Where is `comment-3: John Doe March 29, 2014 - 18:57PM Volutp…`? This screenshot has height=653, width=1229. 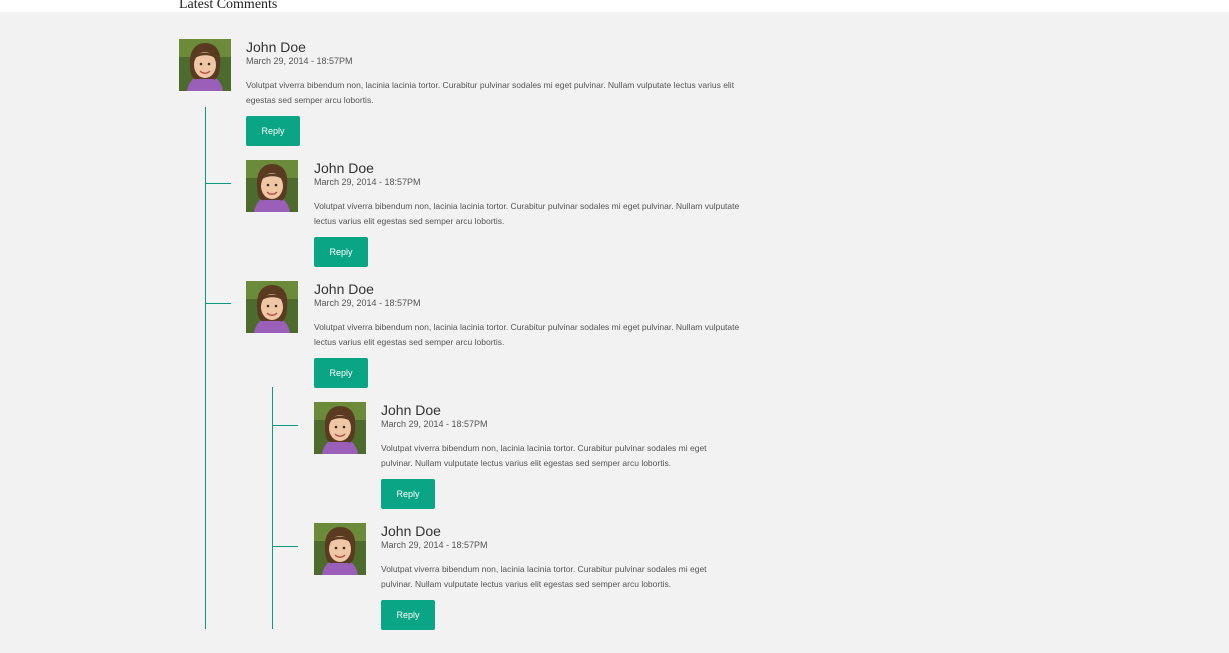
comment-3: John Doe March 29, 2014 - 18:57PM Volutp… is located at coordinates (497, 336).